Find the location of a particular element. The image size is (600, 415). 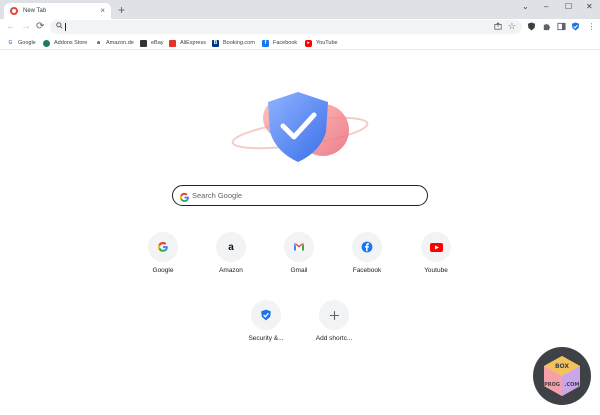

bookmark-label: YouTube is located at coordinates (327, 43).